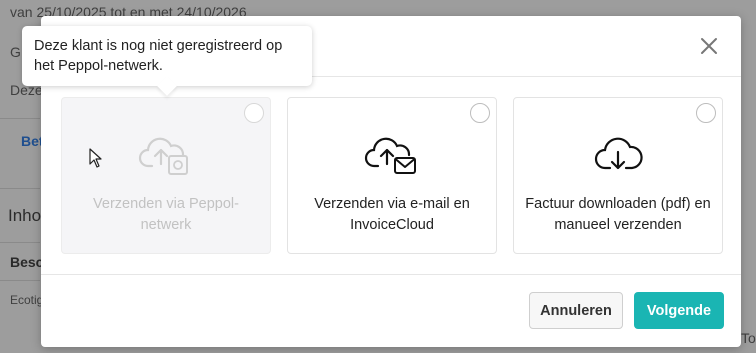  I want to click on mouse-cursor-icon, so click(96, 158).